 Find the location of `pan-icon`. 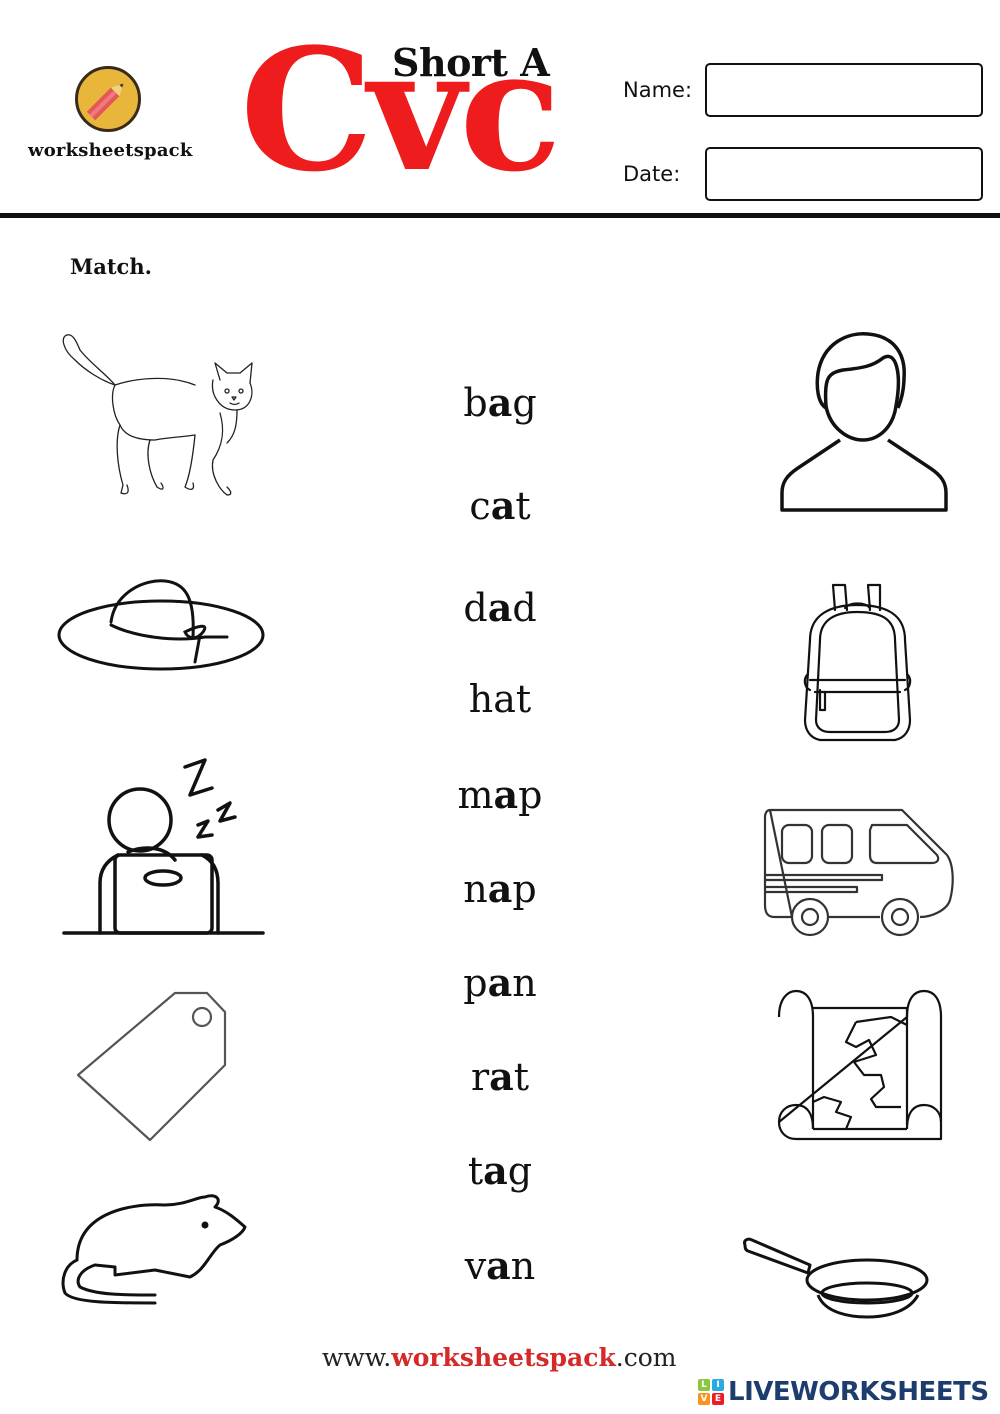

pan-icon is located at coordinates (835, 1277).